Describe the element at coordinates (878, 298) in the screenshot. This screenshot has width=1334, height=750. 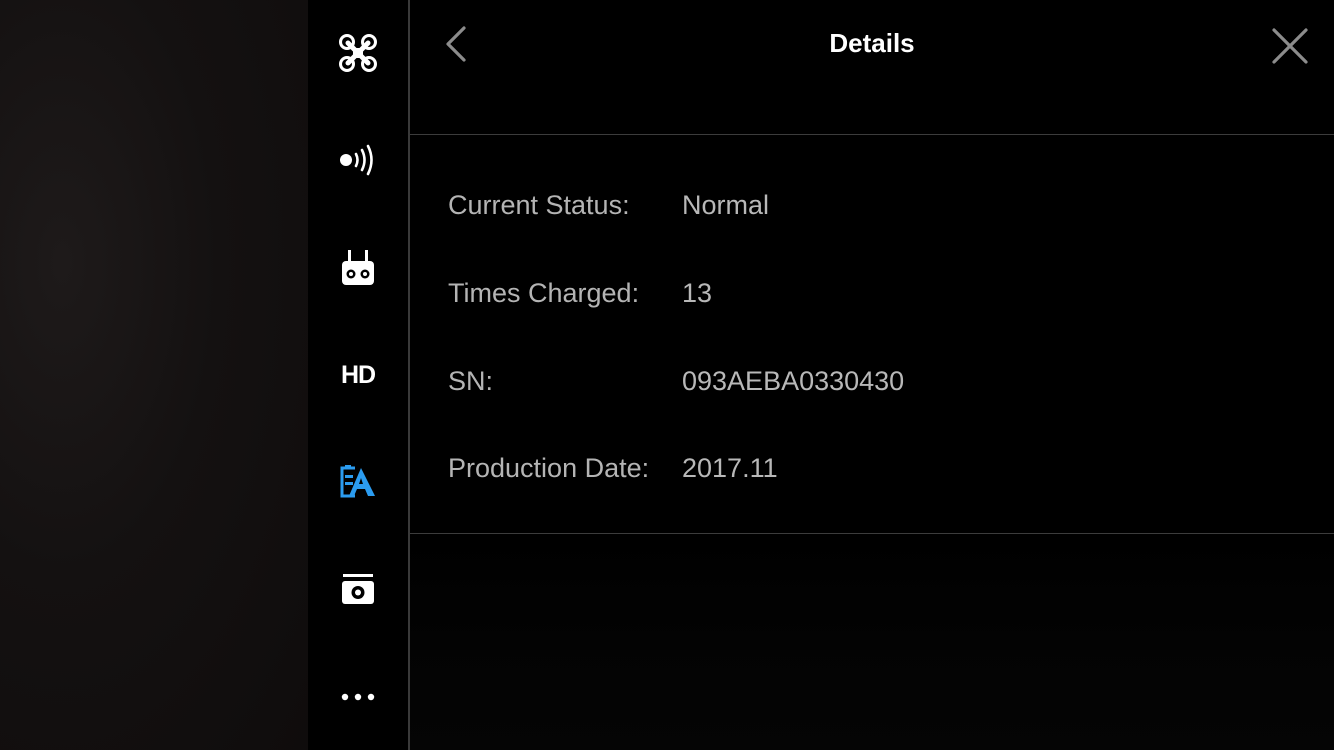
I see `detail-row-times-charged: Times Charged: 13` at that location.